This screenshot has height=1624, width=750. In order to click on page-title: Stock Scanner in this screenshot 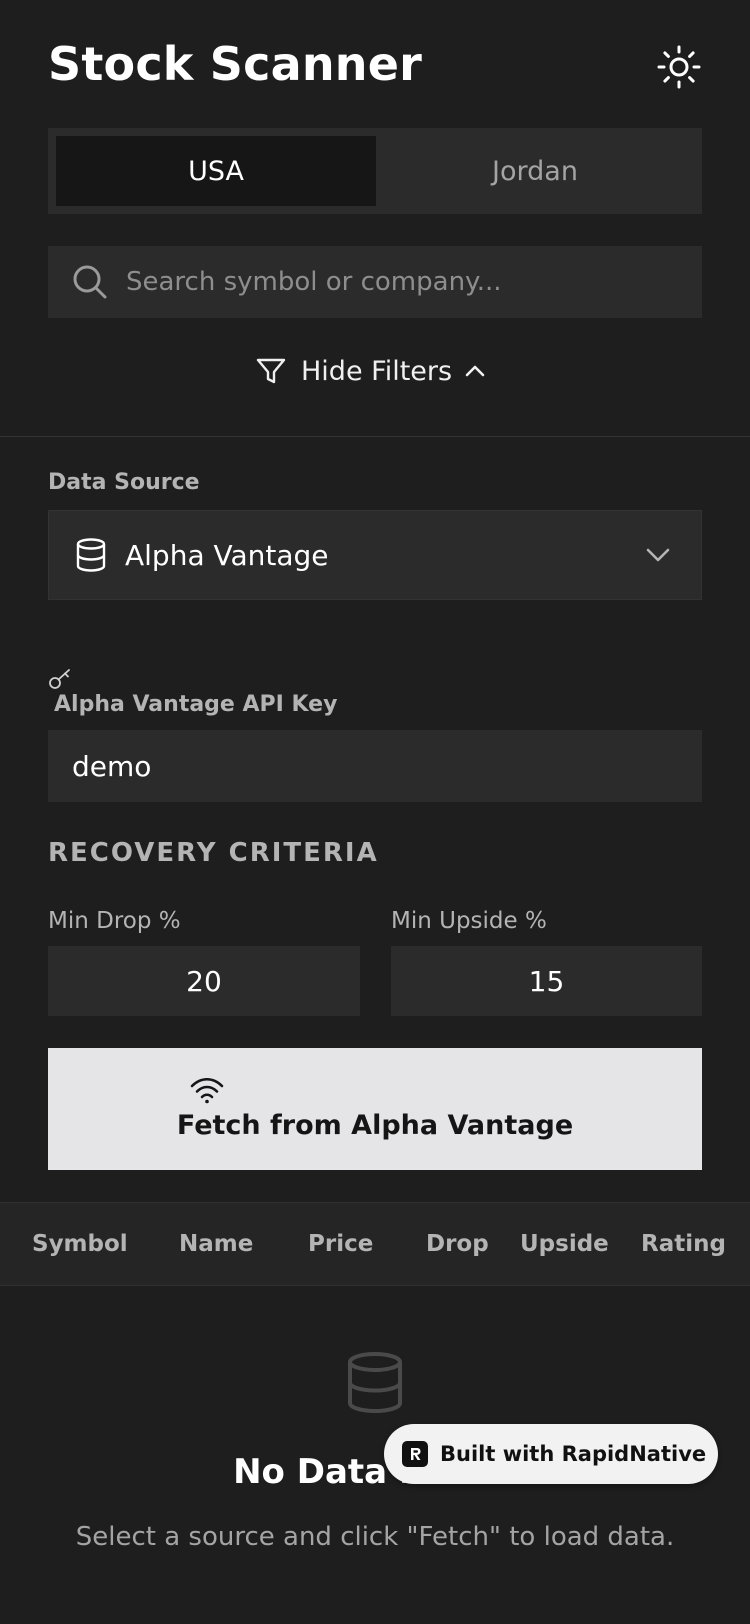, I will do `click(235, 64)`.